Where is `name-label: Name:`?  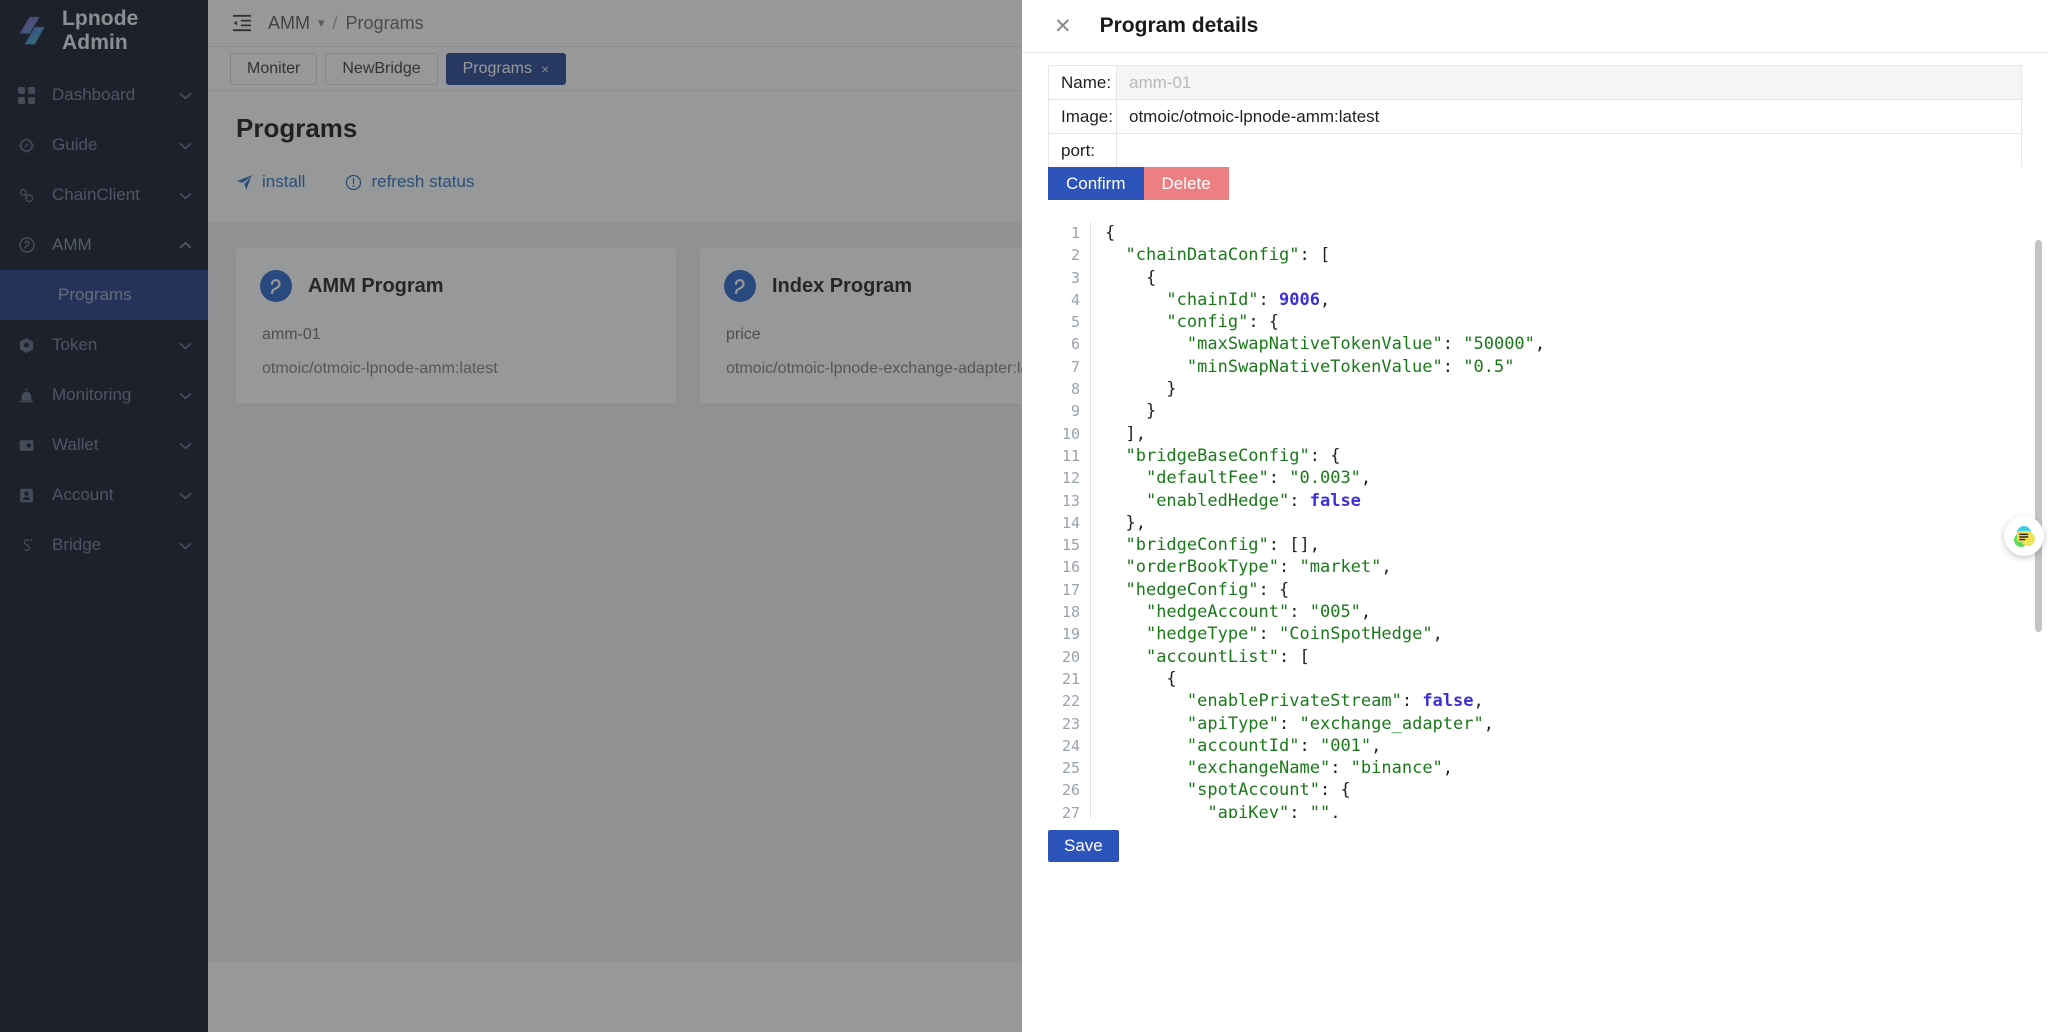
name-label: Name: is located at coordinates (1083, 82).